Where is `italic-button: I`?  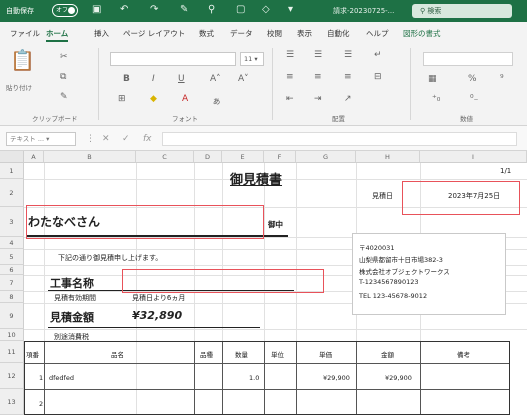
italic-button: I is located at coordinates (153, 79).